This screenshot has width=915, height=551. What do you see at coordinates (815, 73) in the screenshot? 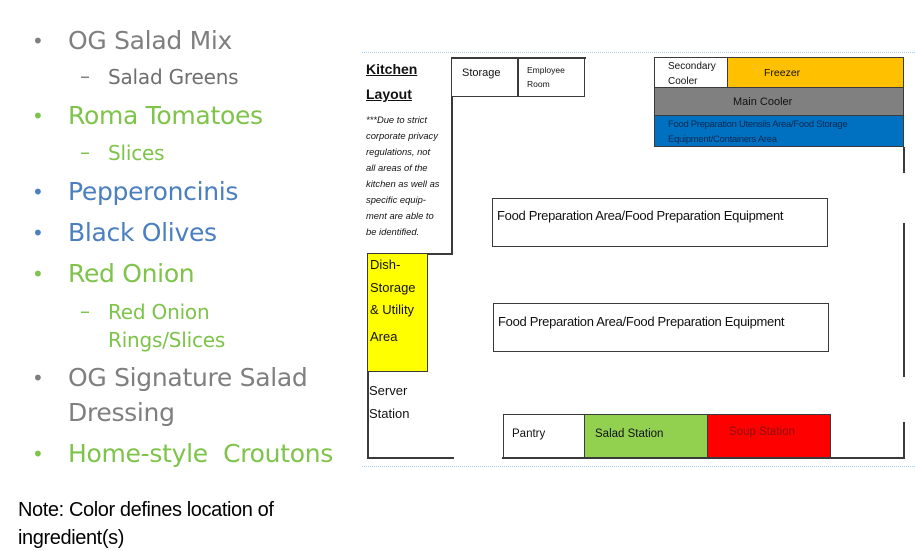
I see `area-freezer: Freezer` at bounding box center [815, 73].